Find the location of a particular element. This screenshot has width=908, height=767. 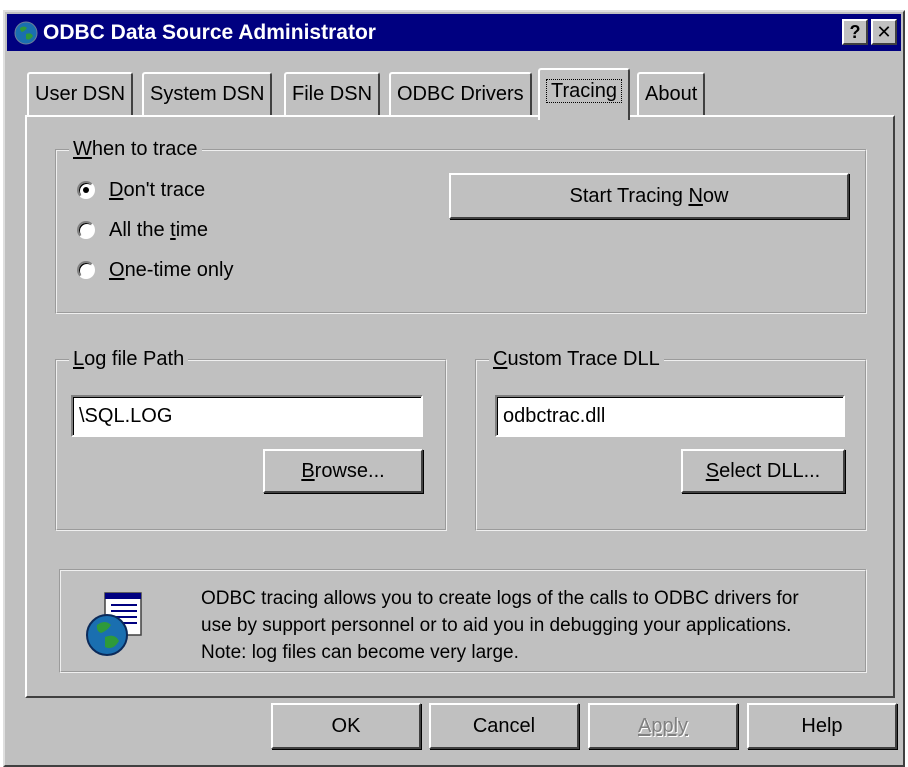

cancel-button: Cancel is located at coordinates (504, 726).